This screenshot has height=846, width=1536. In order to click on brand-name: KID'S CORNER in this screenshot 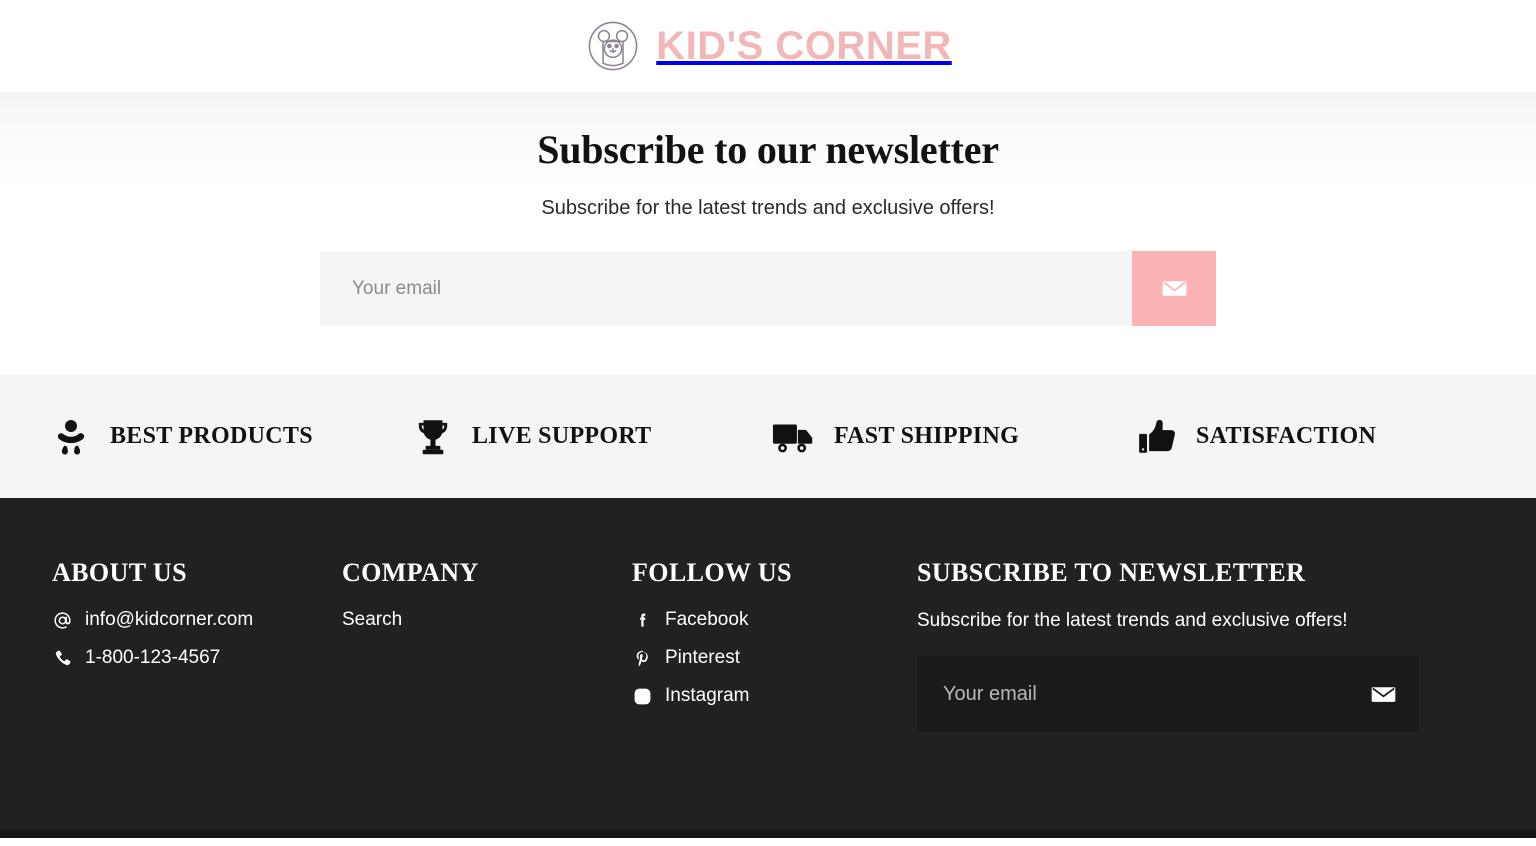, I will do `click(804, 45)`.